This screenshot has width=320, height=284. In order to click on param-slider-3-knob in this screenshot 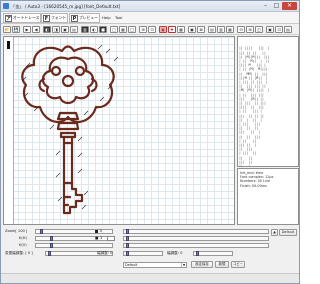, I will do `click(127, 245)`.